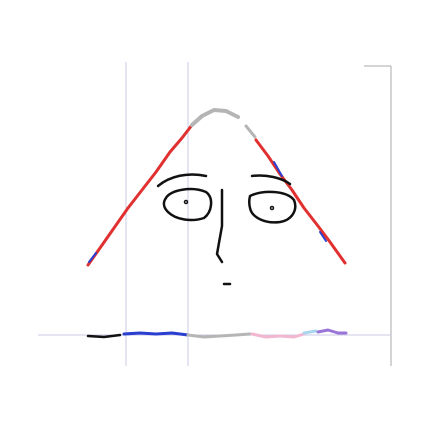  Describe the element at coordinates (182, 180) in the screenshot. I see `left-eyebrow` at that location.